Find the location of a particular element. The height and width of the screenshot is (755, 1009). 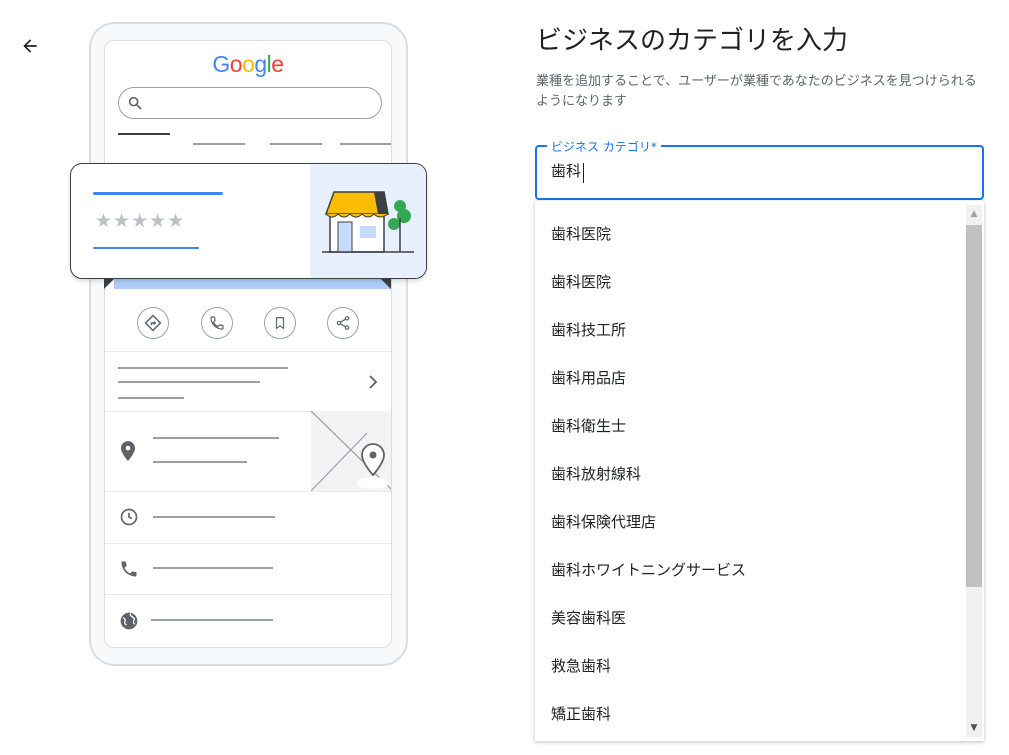

dropdown-option: 歯科技工所 is located at coordinates (588, 329).